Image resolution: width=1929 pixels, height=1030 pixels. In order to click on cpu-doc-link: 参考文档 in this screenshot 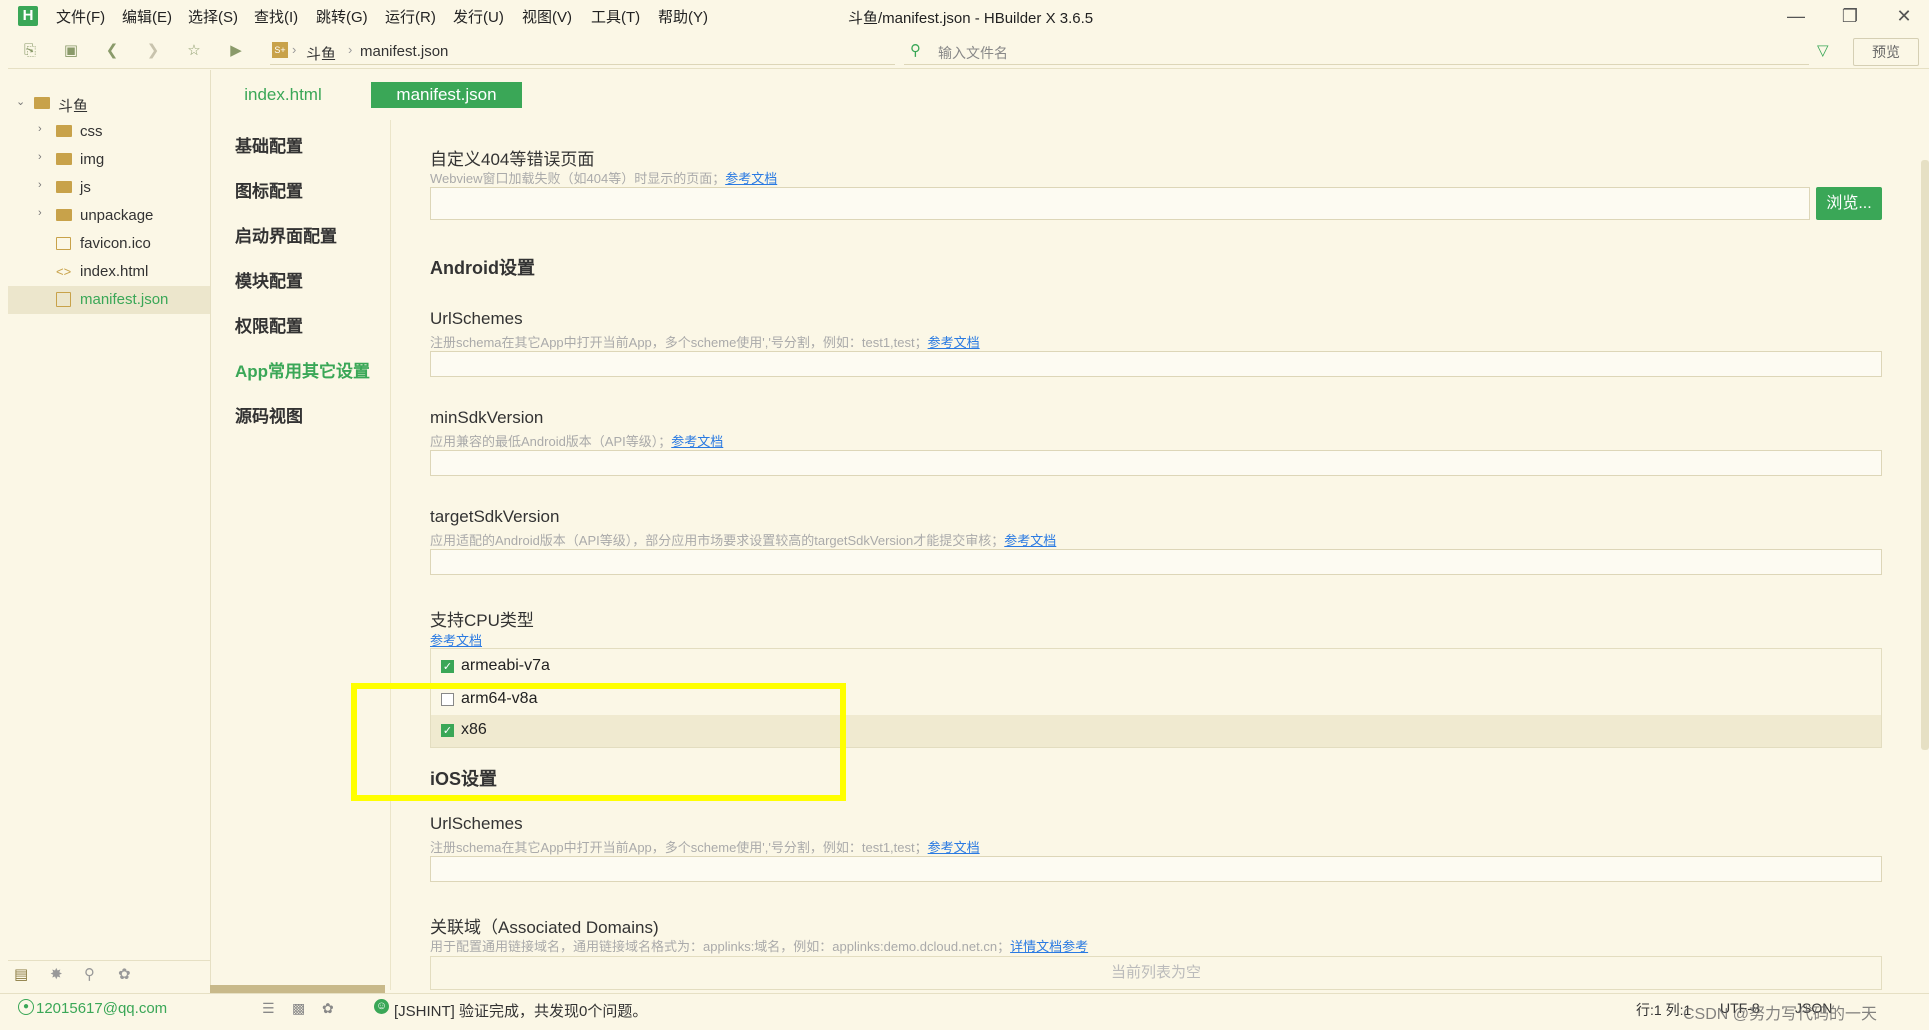, I will do `click(456, 639)`.